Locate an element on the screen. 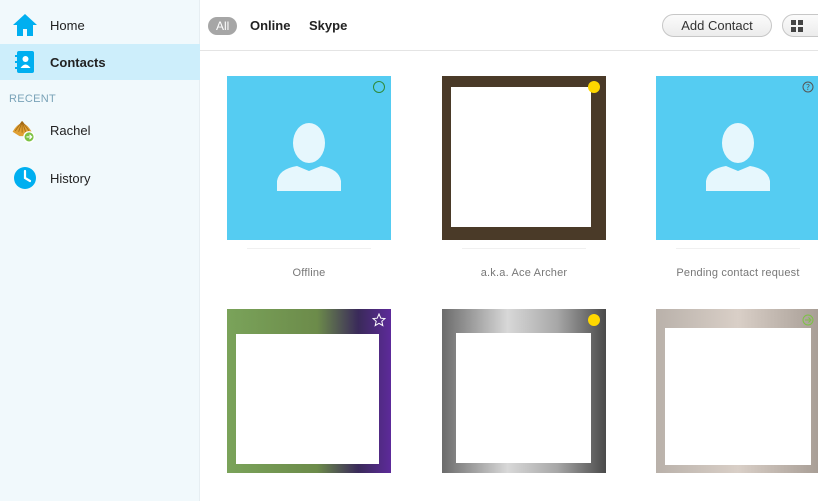  contact-caption: Pending contact request is located at coordinates (738, 273).